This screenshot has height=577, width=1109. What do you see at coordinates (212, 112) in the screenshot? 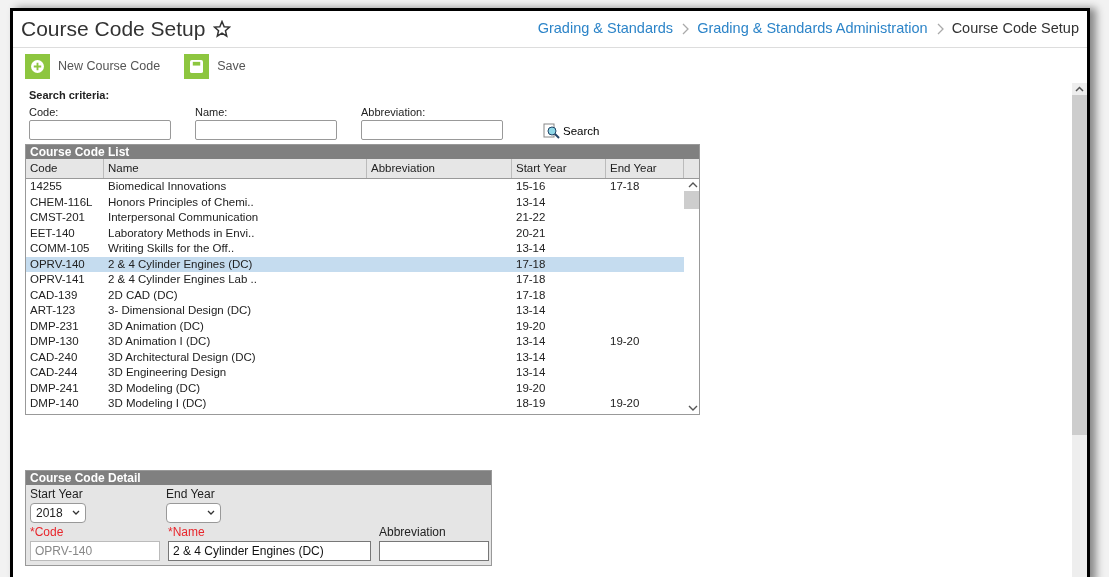
I see `field-label: Name:` at bounding box center [212, 112].